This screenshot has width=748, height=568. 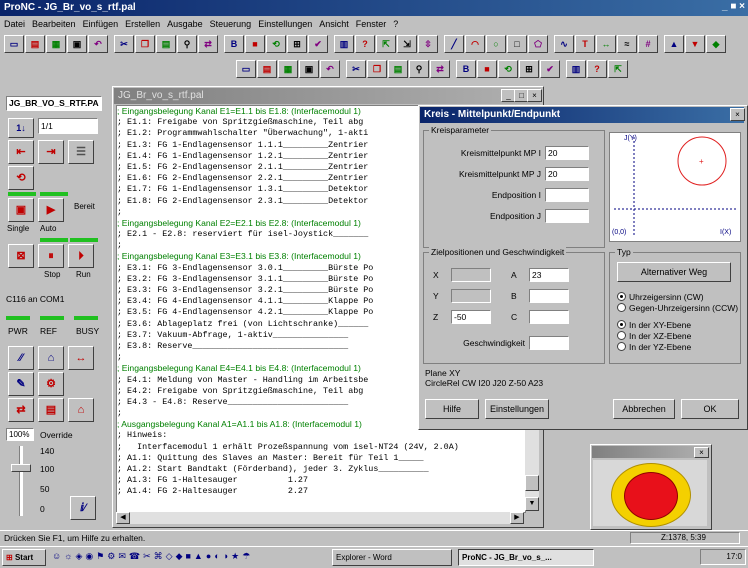 I want to click on menu-item-3: Erstellen, so click(x=142, y=24).